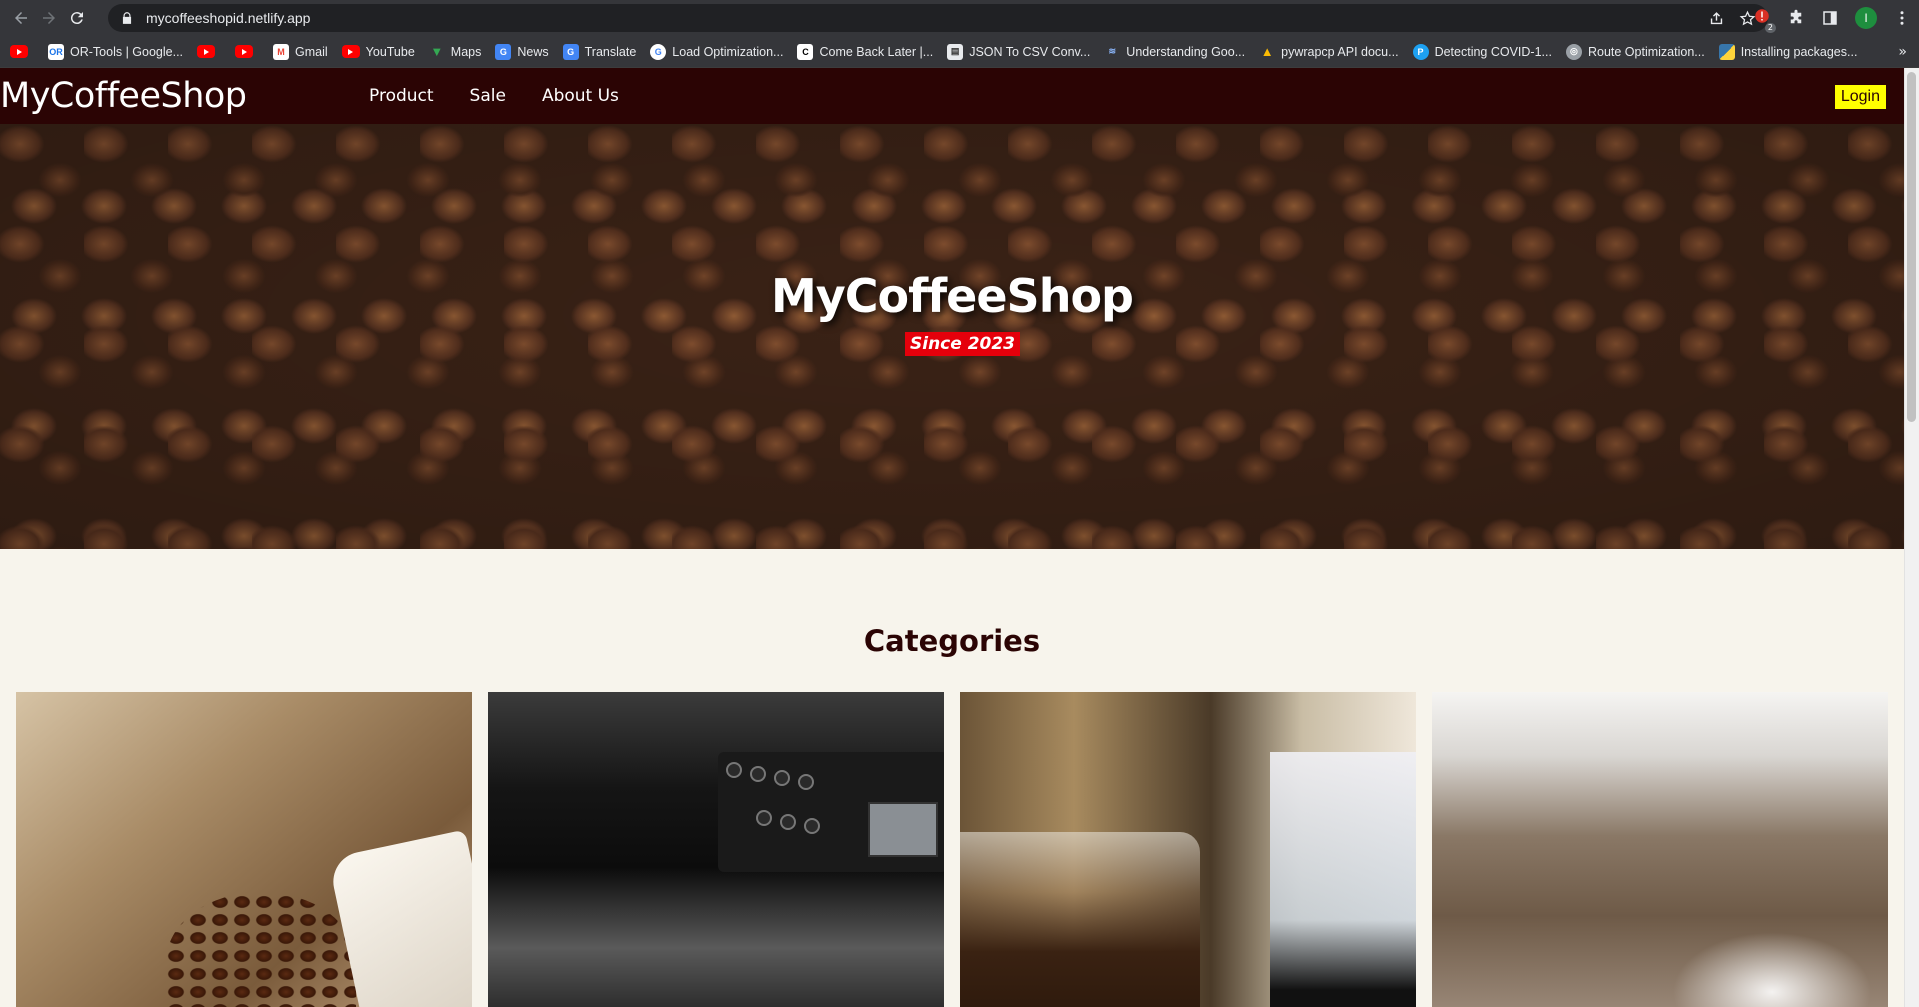 The image size is (1919, 1007). What do you see at coordinates (261, 949) in the screenshot?
I see `coffee-beans-image` at bounding box center [261, 949].